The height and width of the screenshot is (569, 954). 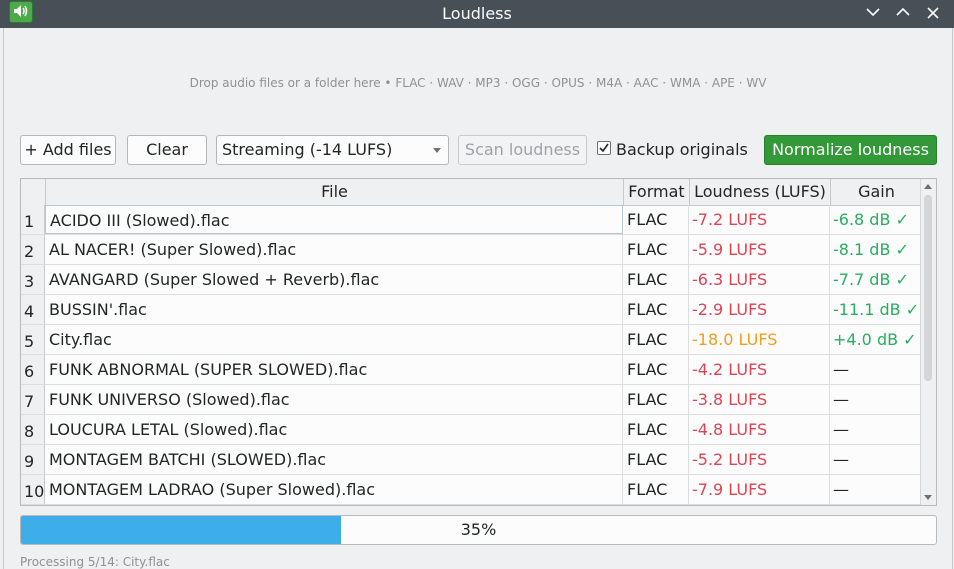 I want to click on file-name: AVANGARD (Super Slowed + Reverb).flac, so click(x=334, y=279).